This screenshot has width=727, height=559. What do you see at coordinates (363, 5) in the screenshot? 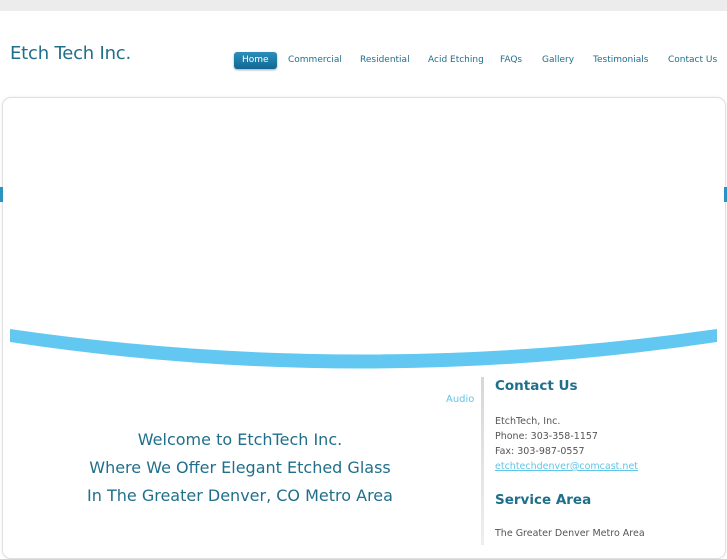
I see `top-bar` at bounding box center [363, 5].